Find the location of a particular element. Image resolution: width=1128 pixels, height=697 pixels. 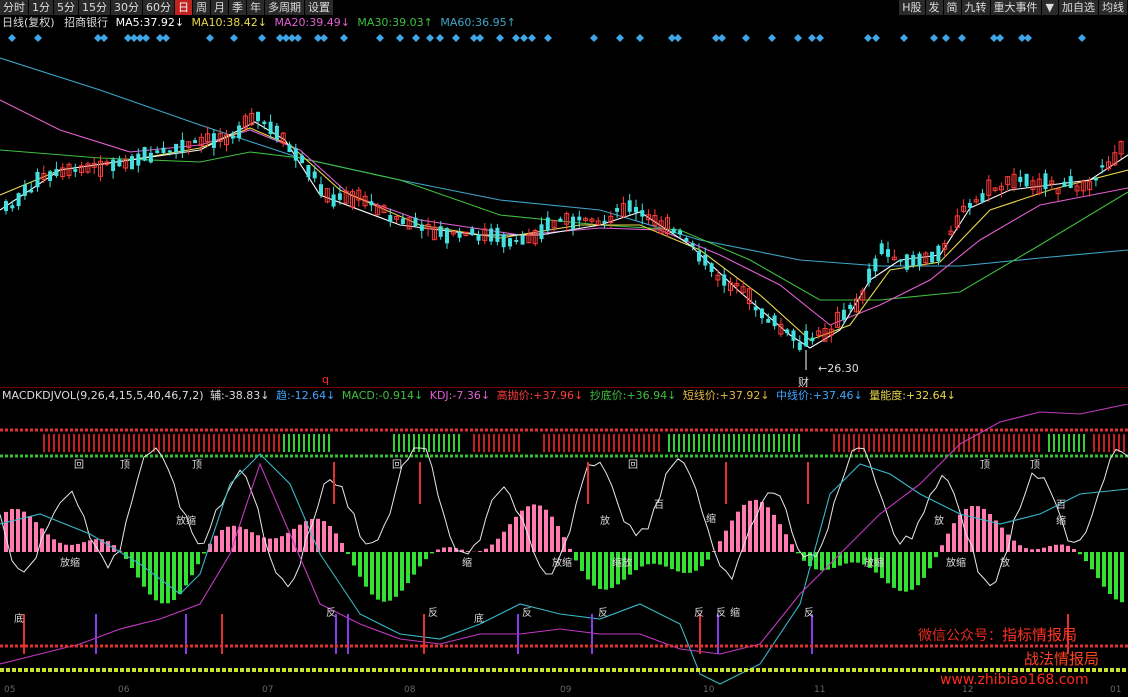

signal-bar-row is located at coordinates (564, 443).